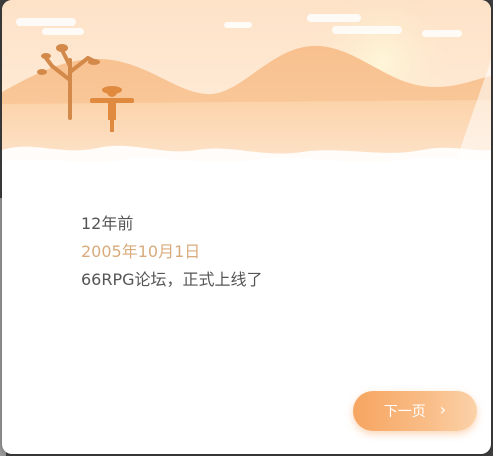 The image size is (493, 456). I want to click on event-date-text: 2005年10月1日, so click(141, 251).